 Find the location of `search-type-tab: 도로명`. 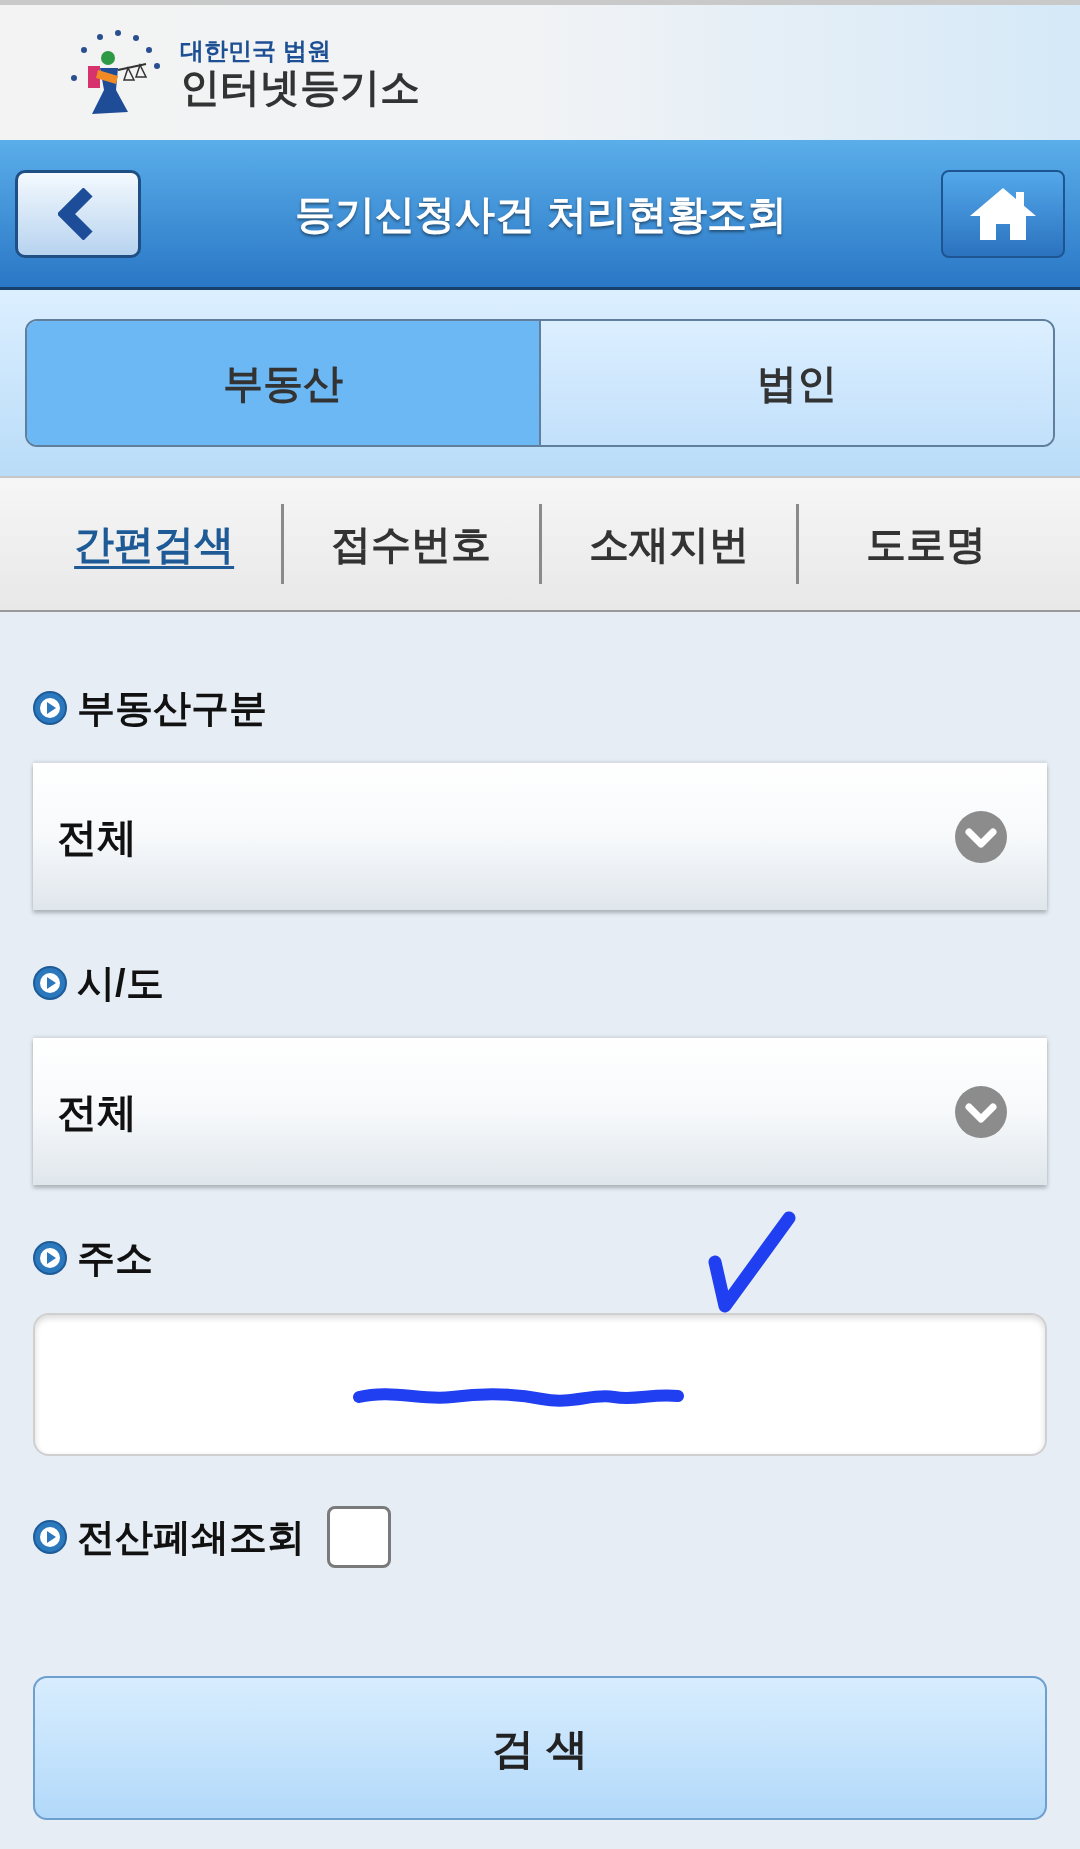

search-type-tab: 도로명 is located at coordinates (925, 544).